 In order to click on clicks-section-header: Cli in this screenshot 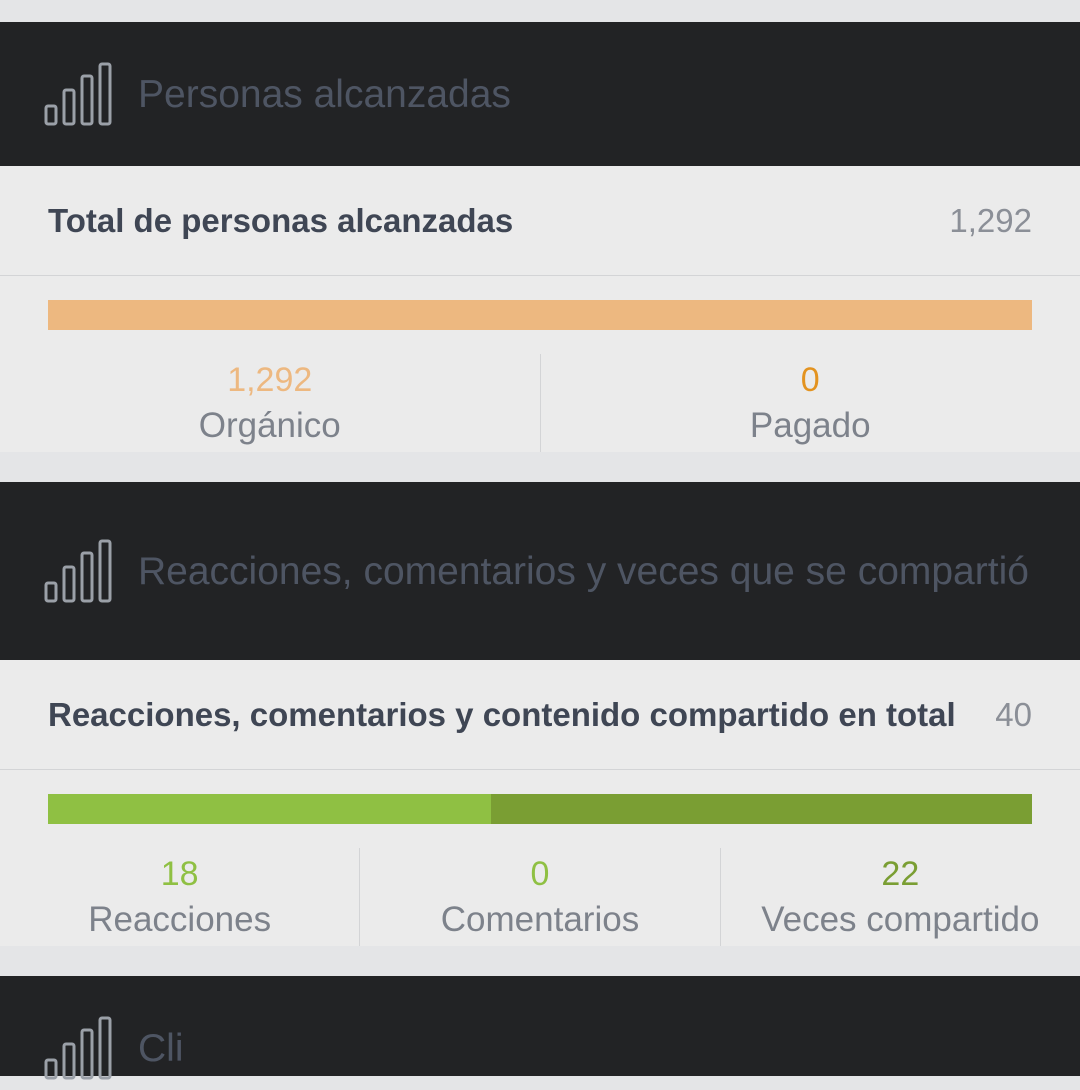, I will do `click(540, 1028)`.